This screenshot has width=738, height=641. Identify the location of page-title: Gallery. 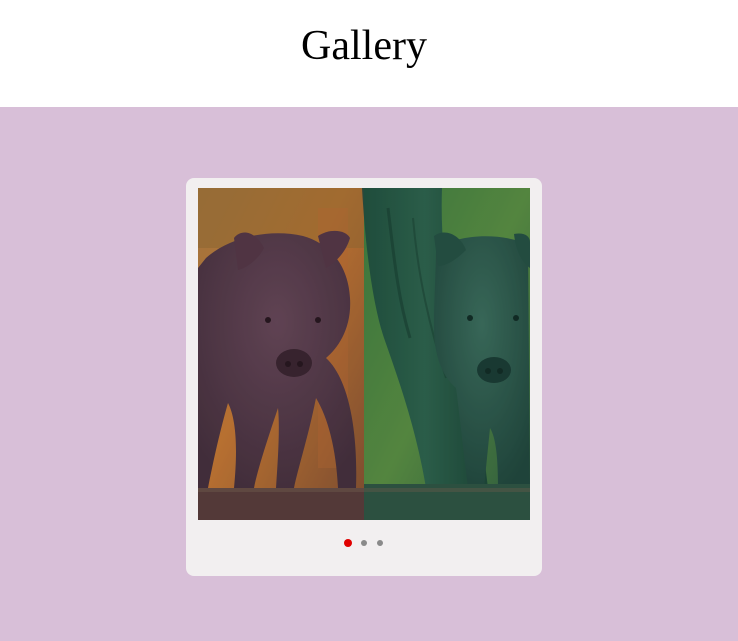
(364, 46).